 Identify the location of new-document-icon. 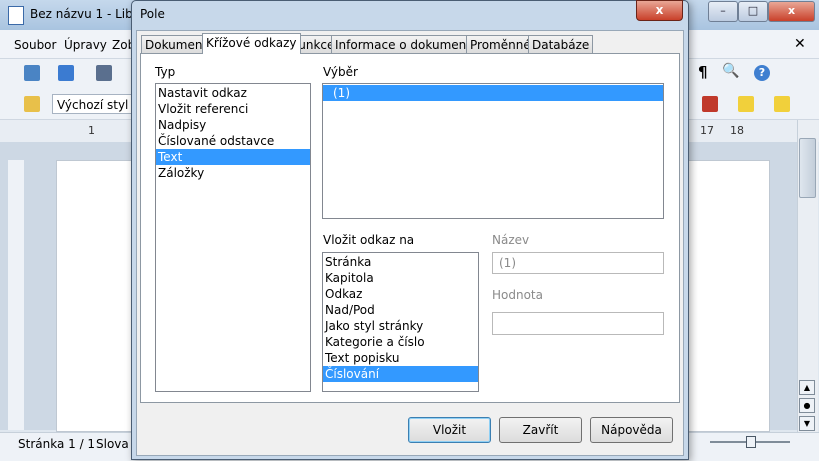
(32, 73).